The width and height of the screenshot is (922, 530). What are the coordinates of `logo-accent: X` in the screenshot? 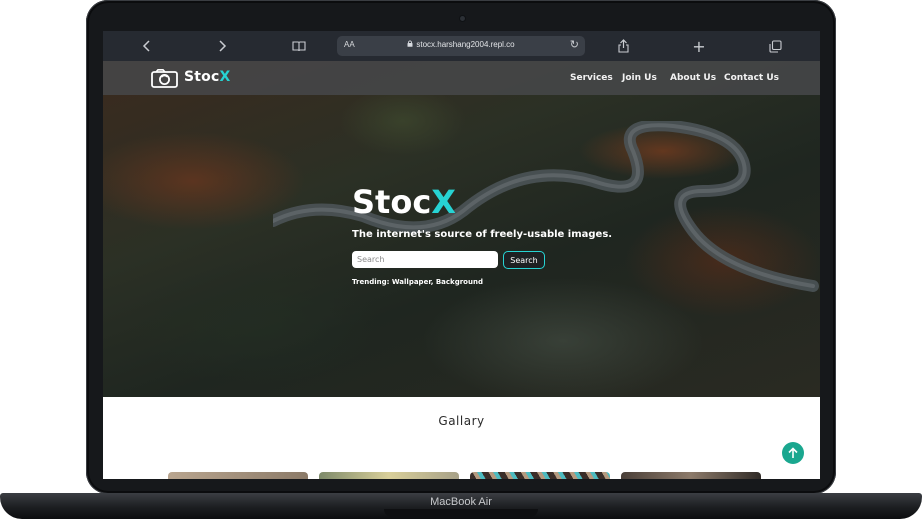 It's located at (225, 77).